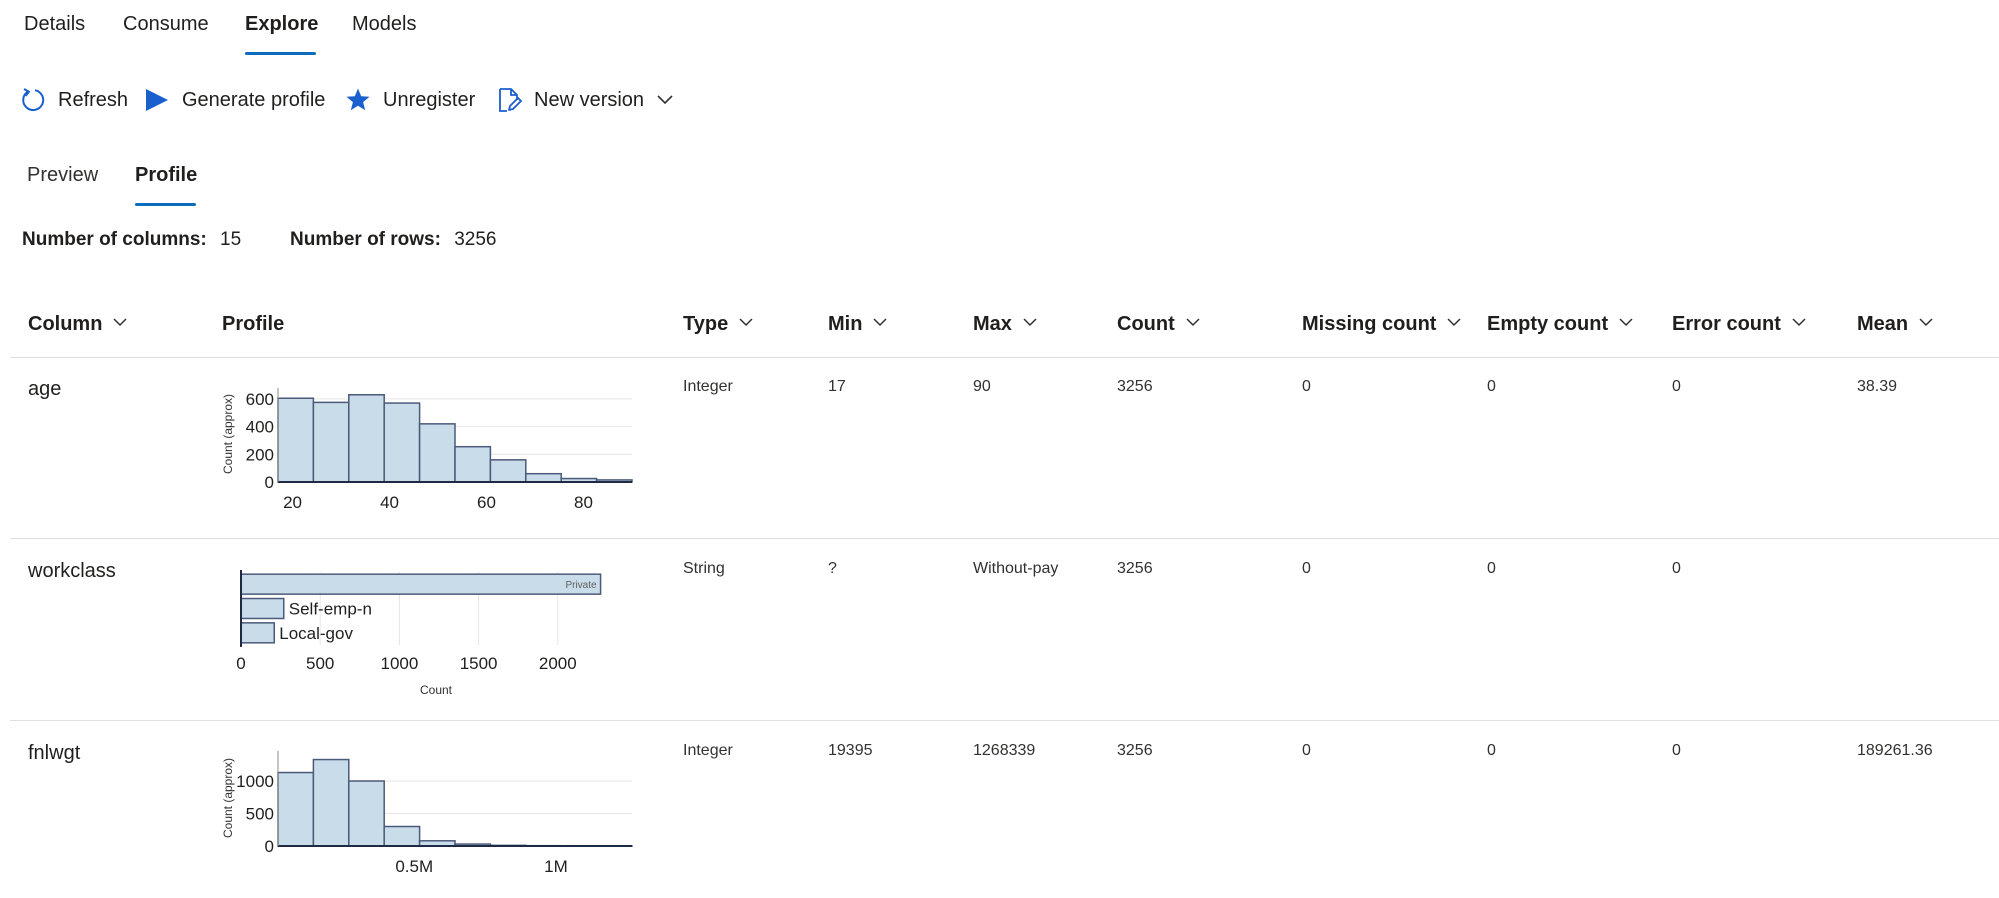 This screenshot has height=898, width=1999. What do you see at coordinates (509, 100) in the screenshot?
I see `edit-document-icon` at bounding box center [509, 100].